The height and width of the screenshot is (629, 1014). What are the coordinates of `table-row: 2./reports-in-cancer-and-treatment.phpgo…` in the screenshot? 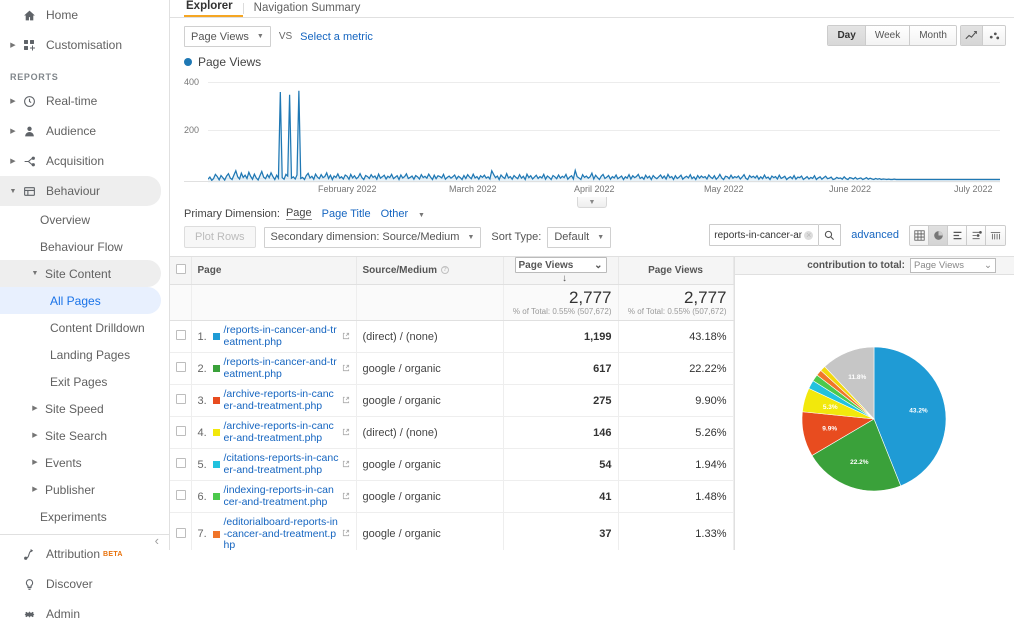 It's located at (451, 369).